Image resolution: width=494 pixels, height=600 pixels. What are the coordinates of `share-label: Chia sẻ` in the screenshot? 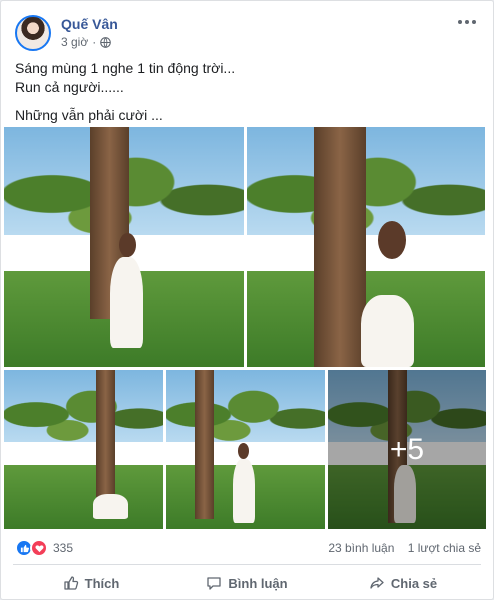 It's located at (414, 583).